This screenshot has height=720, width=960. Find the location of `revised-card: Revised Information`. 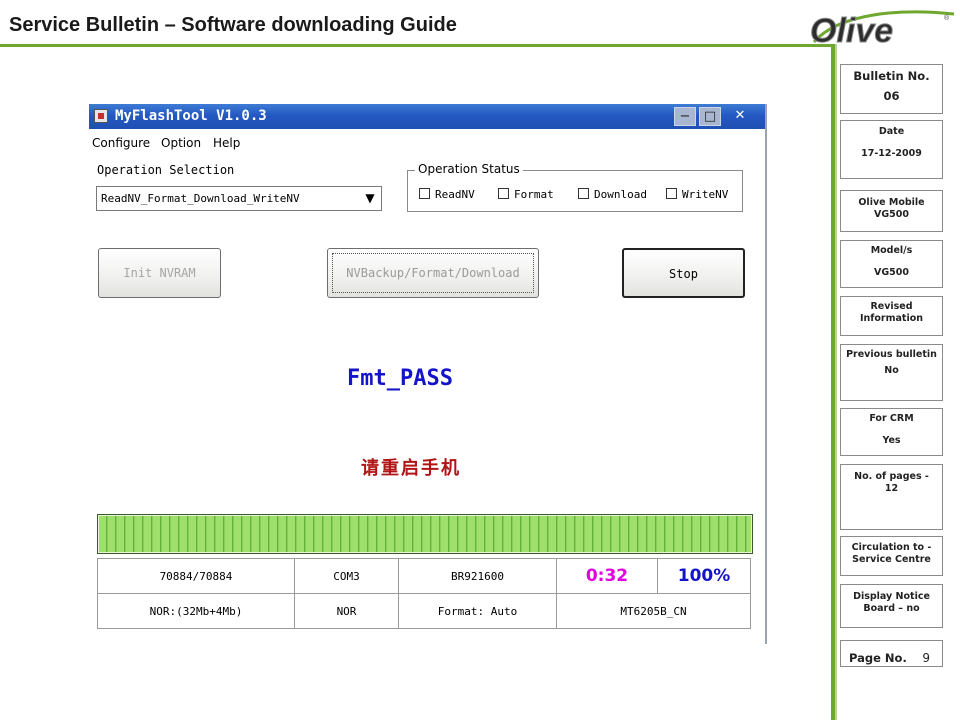

revised-card: Revised Information is located at coordinates (891, 316).